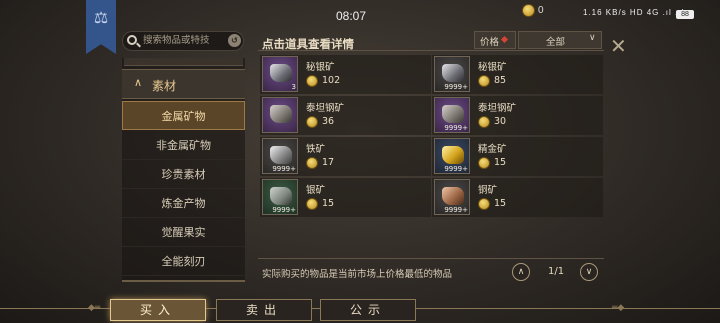 This screenshot has width=720, height=323. I want to click on category-group-label: 素材, so click(164, 86).